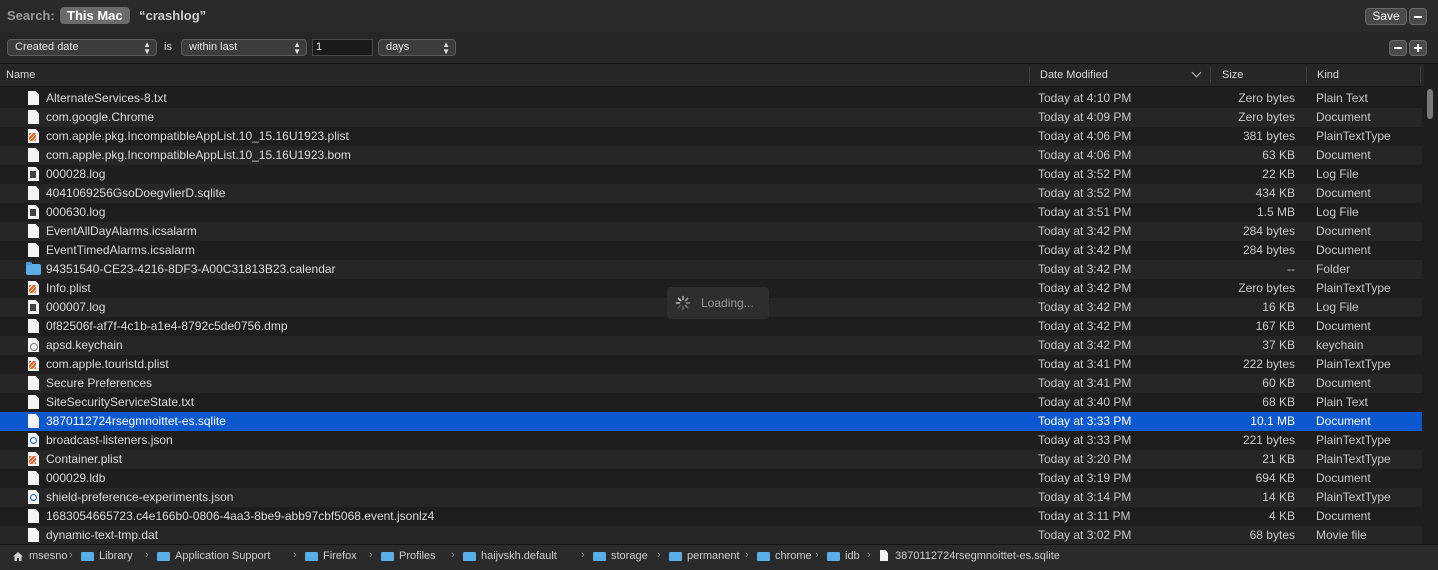 The height and width of the screenshot is (570, 1438). I want to click on file-name: 000029.ldb, so click(76, 478).